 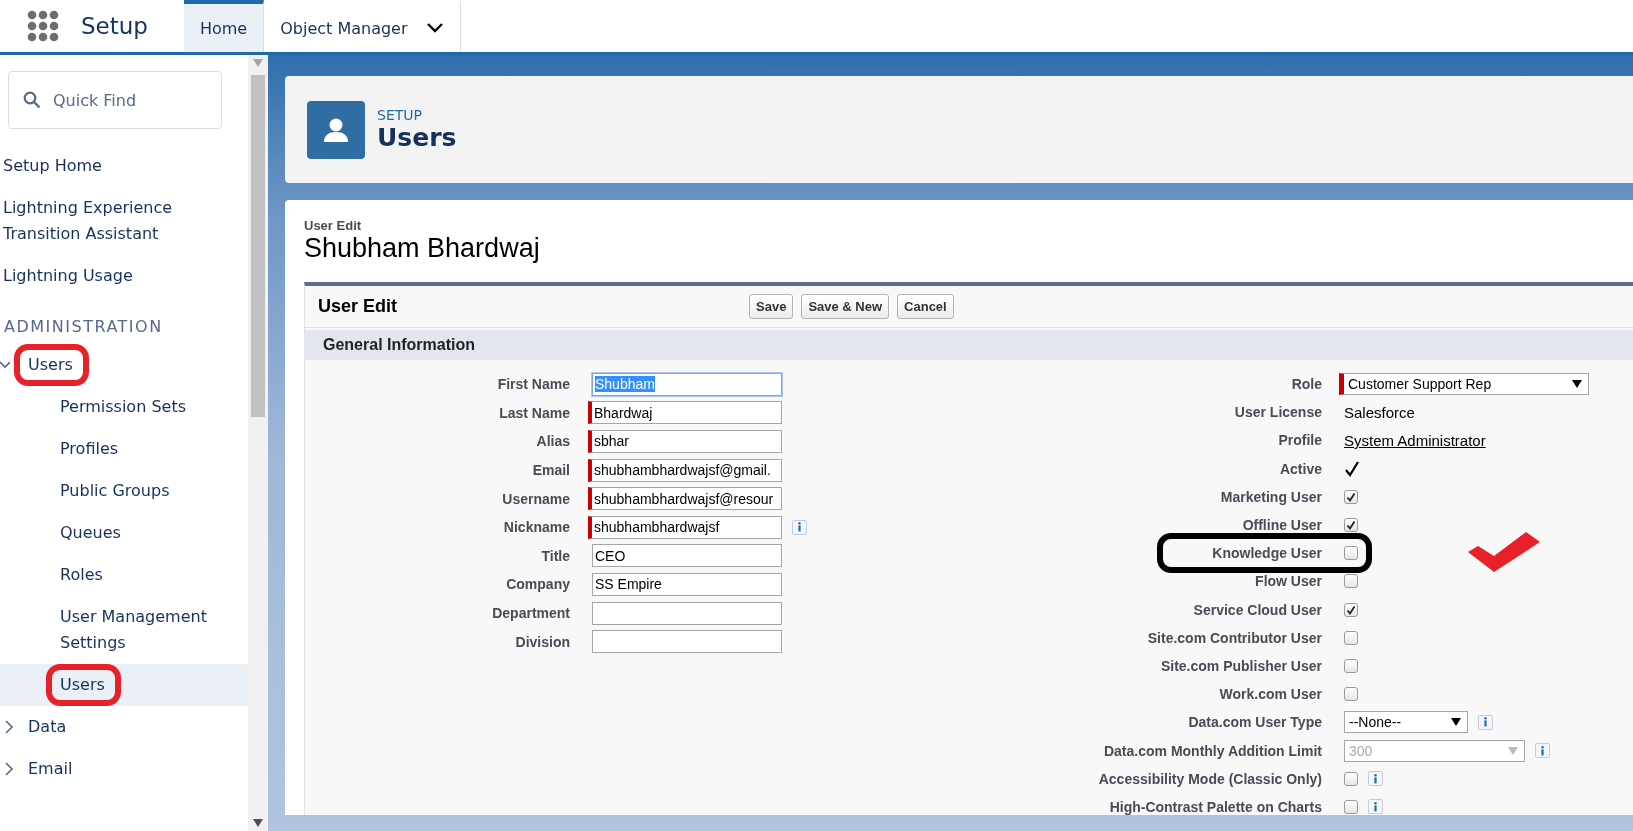 What do you see at coordinates (687, 556) in the screenshot?
I see `text-input: CEO` at bounding box center [687, 556].